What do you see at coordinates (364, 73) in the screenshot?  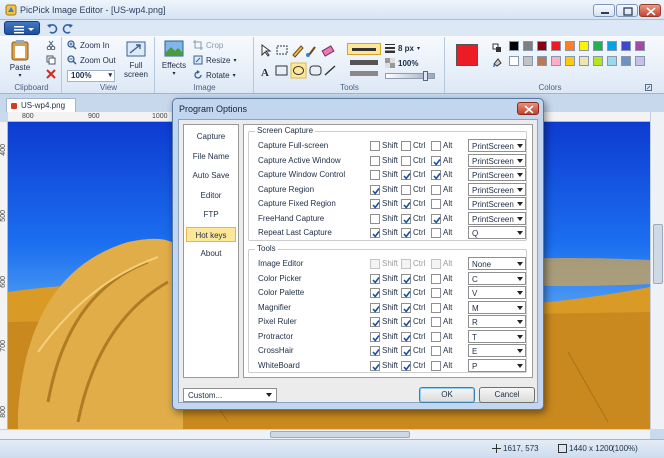 I see `line-style-fill` at bounding box center [364, 73].